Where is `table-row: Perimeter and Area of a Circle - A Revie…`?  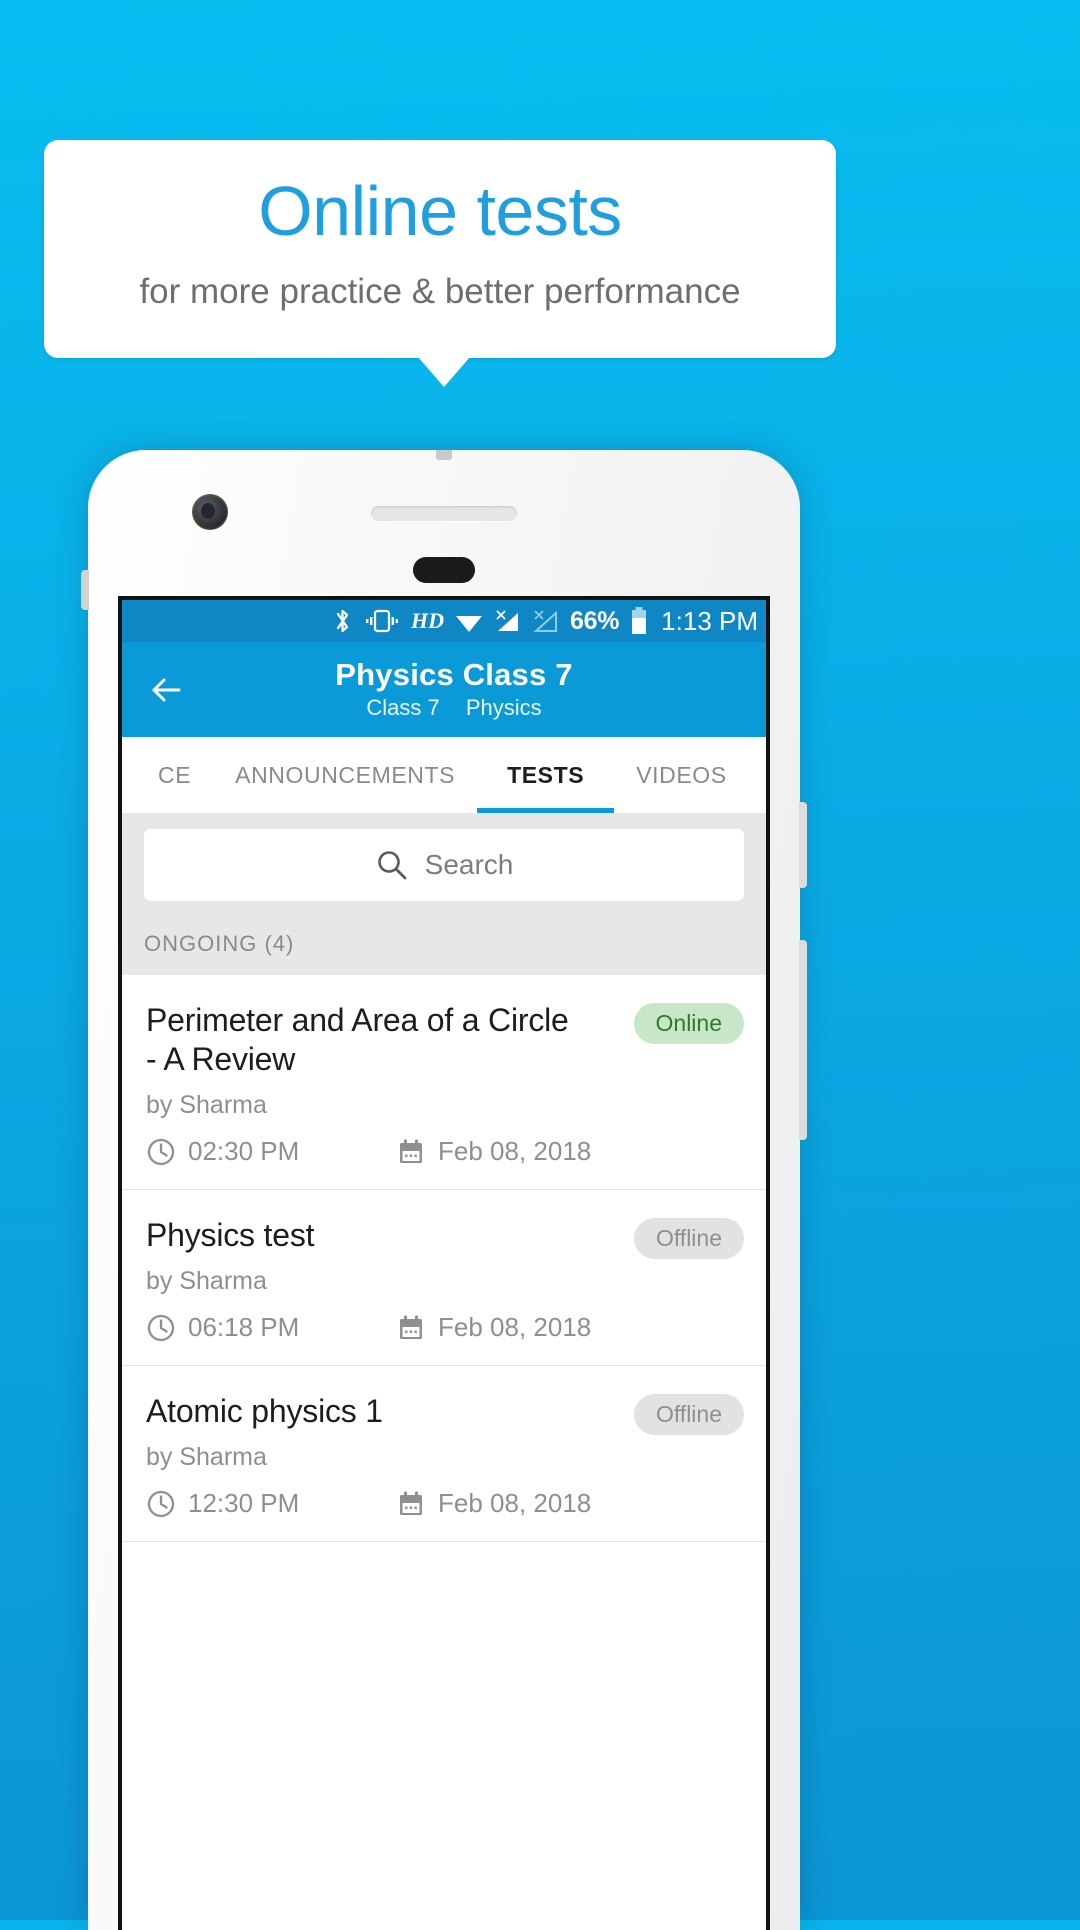
table-row: Perimeter and Area of a Circle - A Revie… is located at coordinates (444, 1083).